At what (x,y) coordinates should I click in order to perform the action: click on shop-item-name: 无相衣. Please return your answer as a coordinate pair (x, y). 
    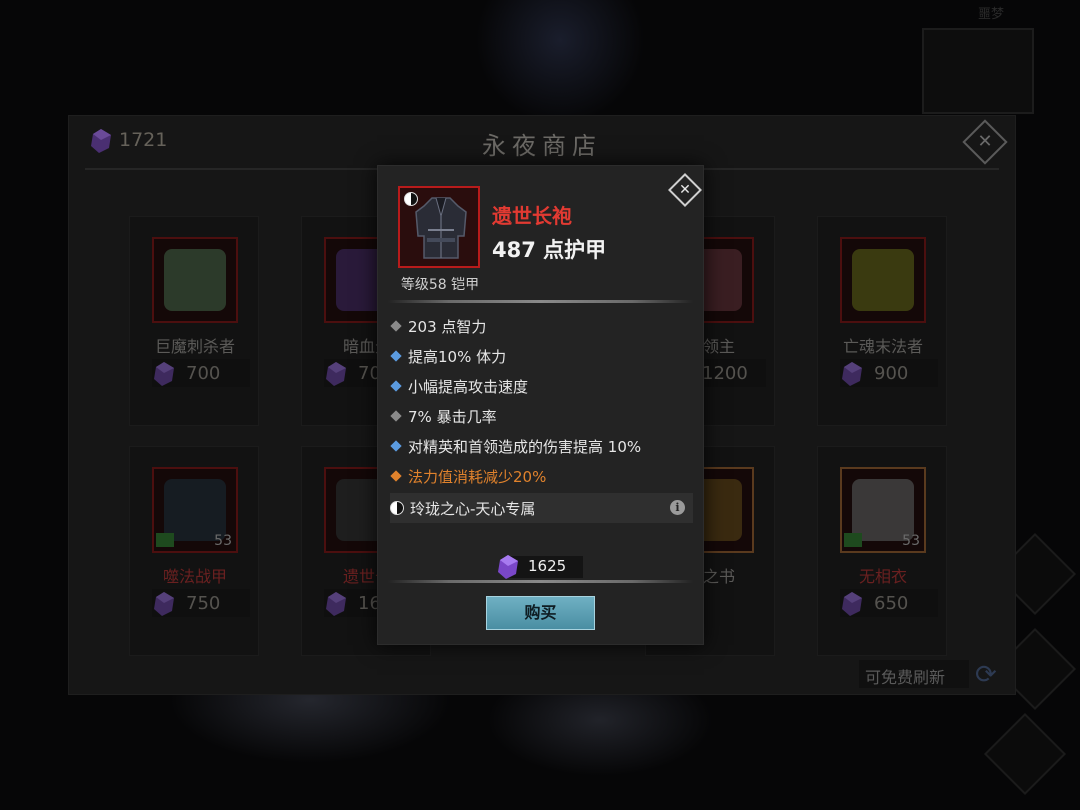
    Looking at the image, I should click on (882, 576).